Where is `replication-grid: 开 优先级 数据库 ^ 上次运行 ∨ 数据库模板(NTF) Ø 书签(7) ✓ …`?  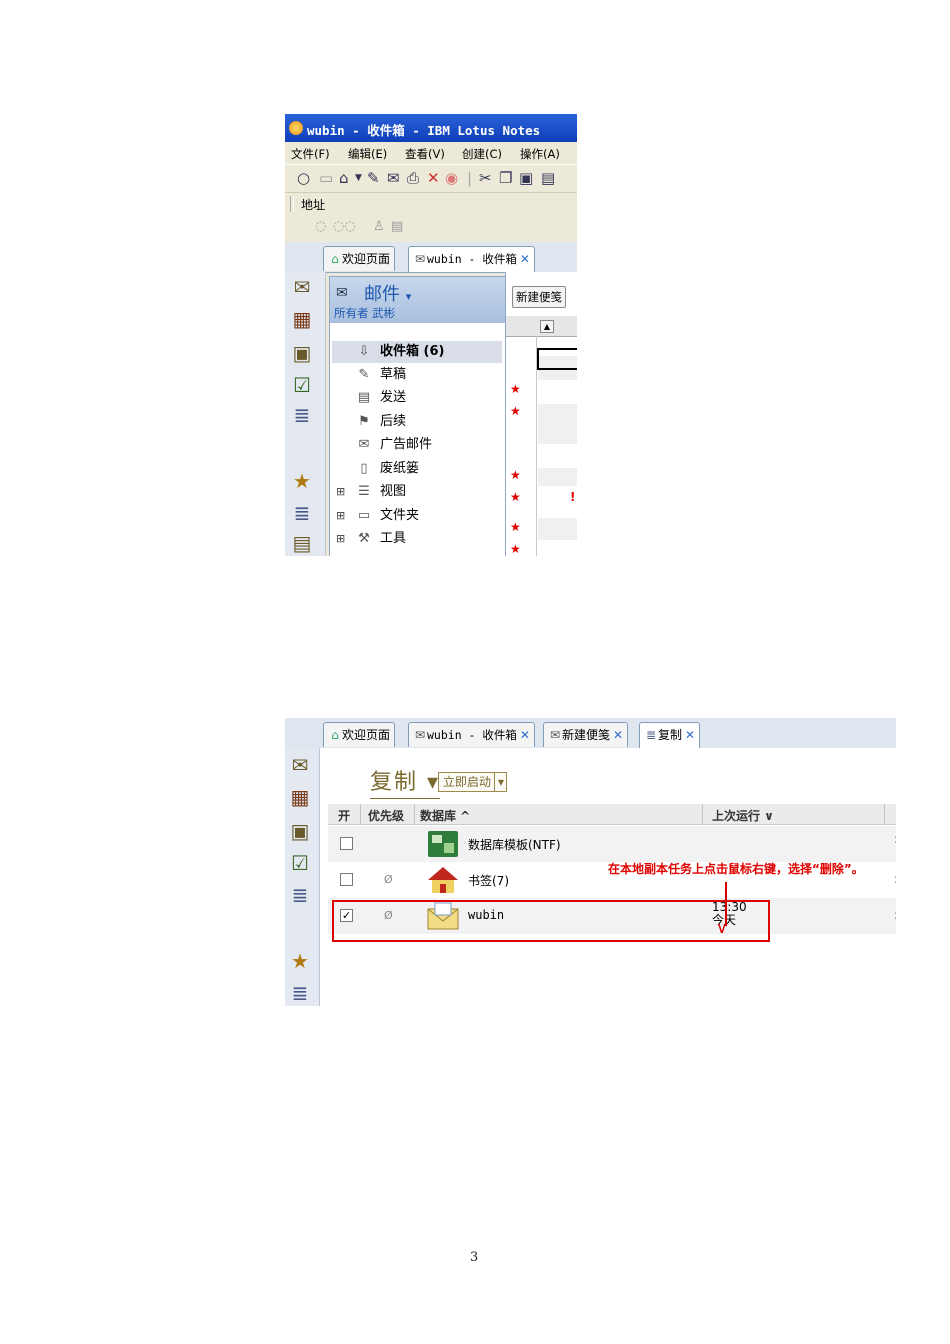 replication-grid: 开 优先级 数据库 ^ 上次运行 ∨ 数据库模板(NTF) Ø 书签(7) ✓ … is located at coordinates (608, 877).